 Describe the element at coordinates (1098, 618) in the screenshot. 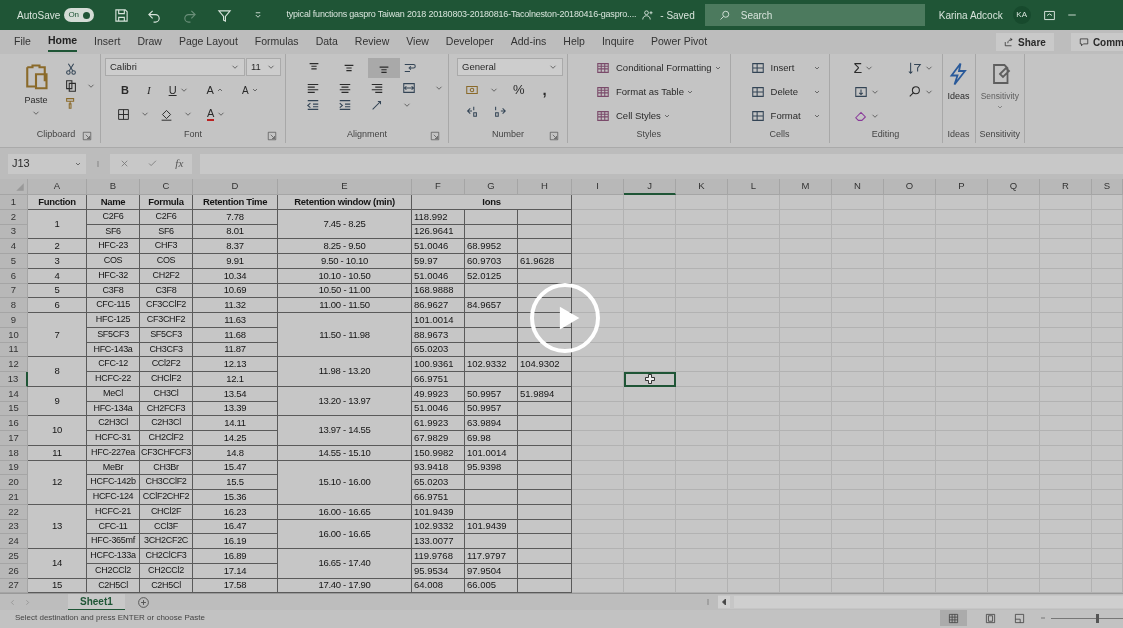

I see `zoom-slider-thumb` at that location.